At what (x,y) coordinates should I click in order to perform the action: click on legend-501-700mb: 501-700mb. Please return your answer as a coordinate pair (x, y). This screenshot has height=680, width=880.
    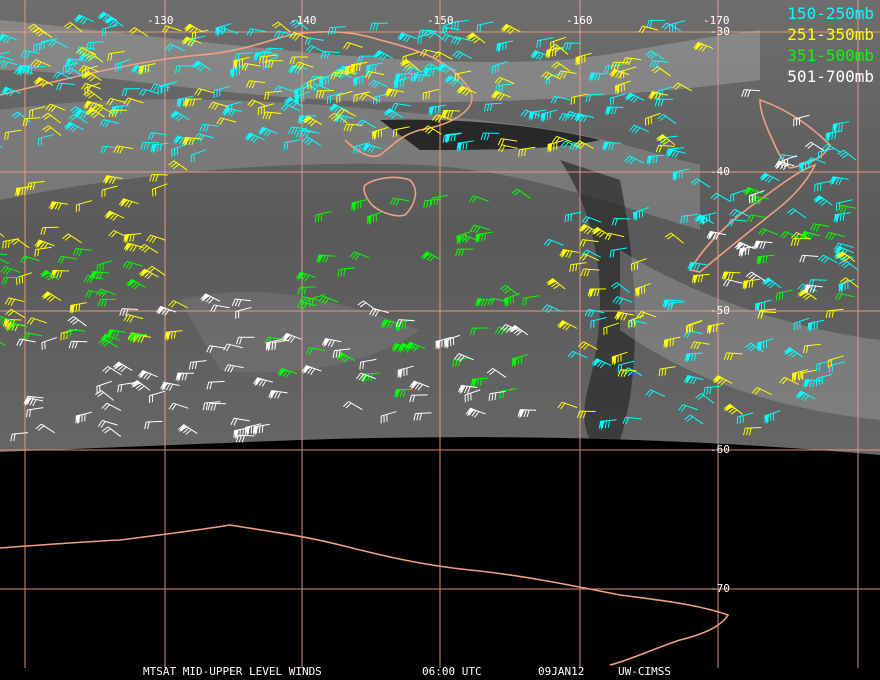
    Looking at the image, I should click on (830, 76).